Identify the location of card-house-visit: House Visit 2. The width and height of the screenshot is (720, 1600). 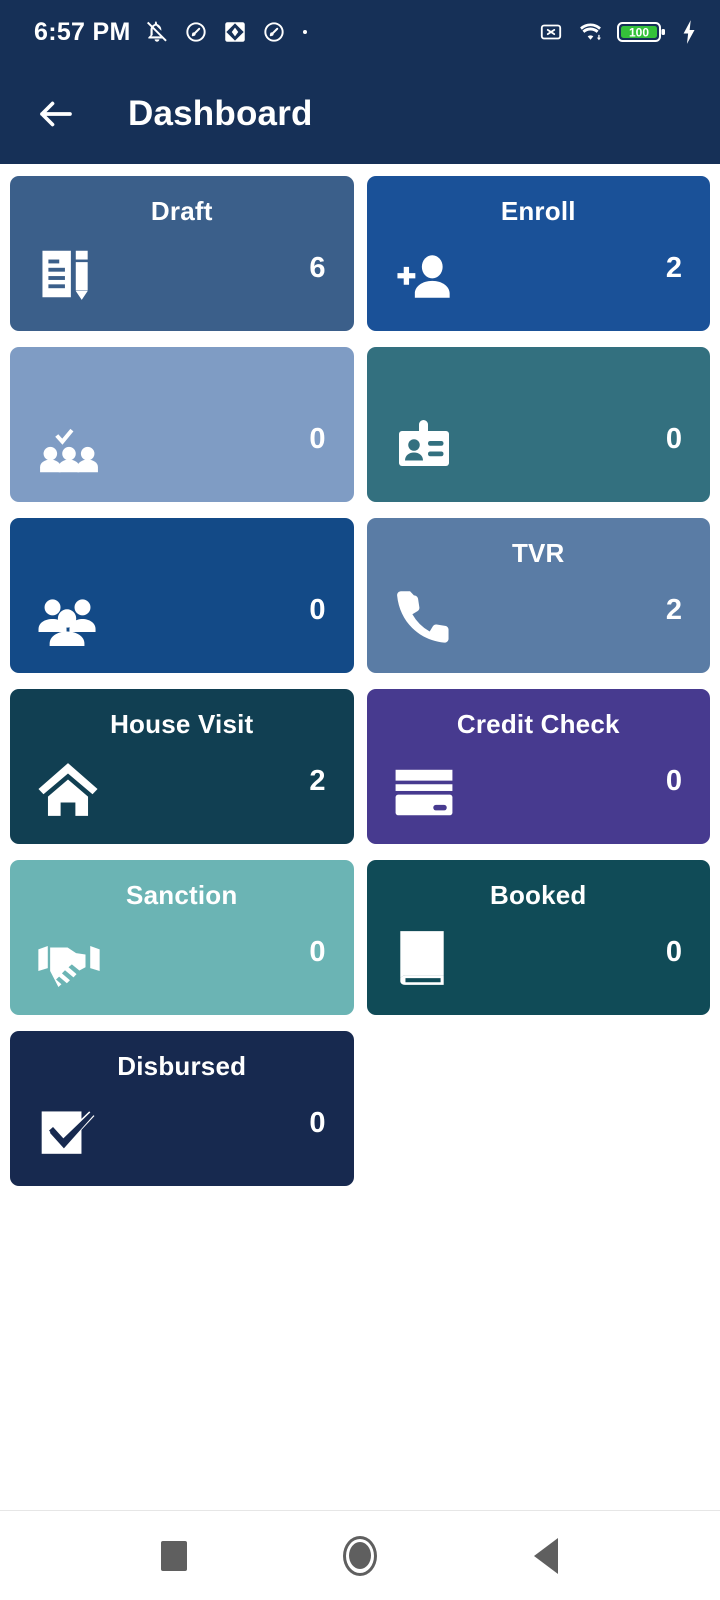
(182, 766).